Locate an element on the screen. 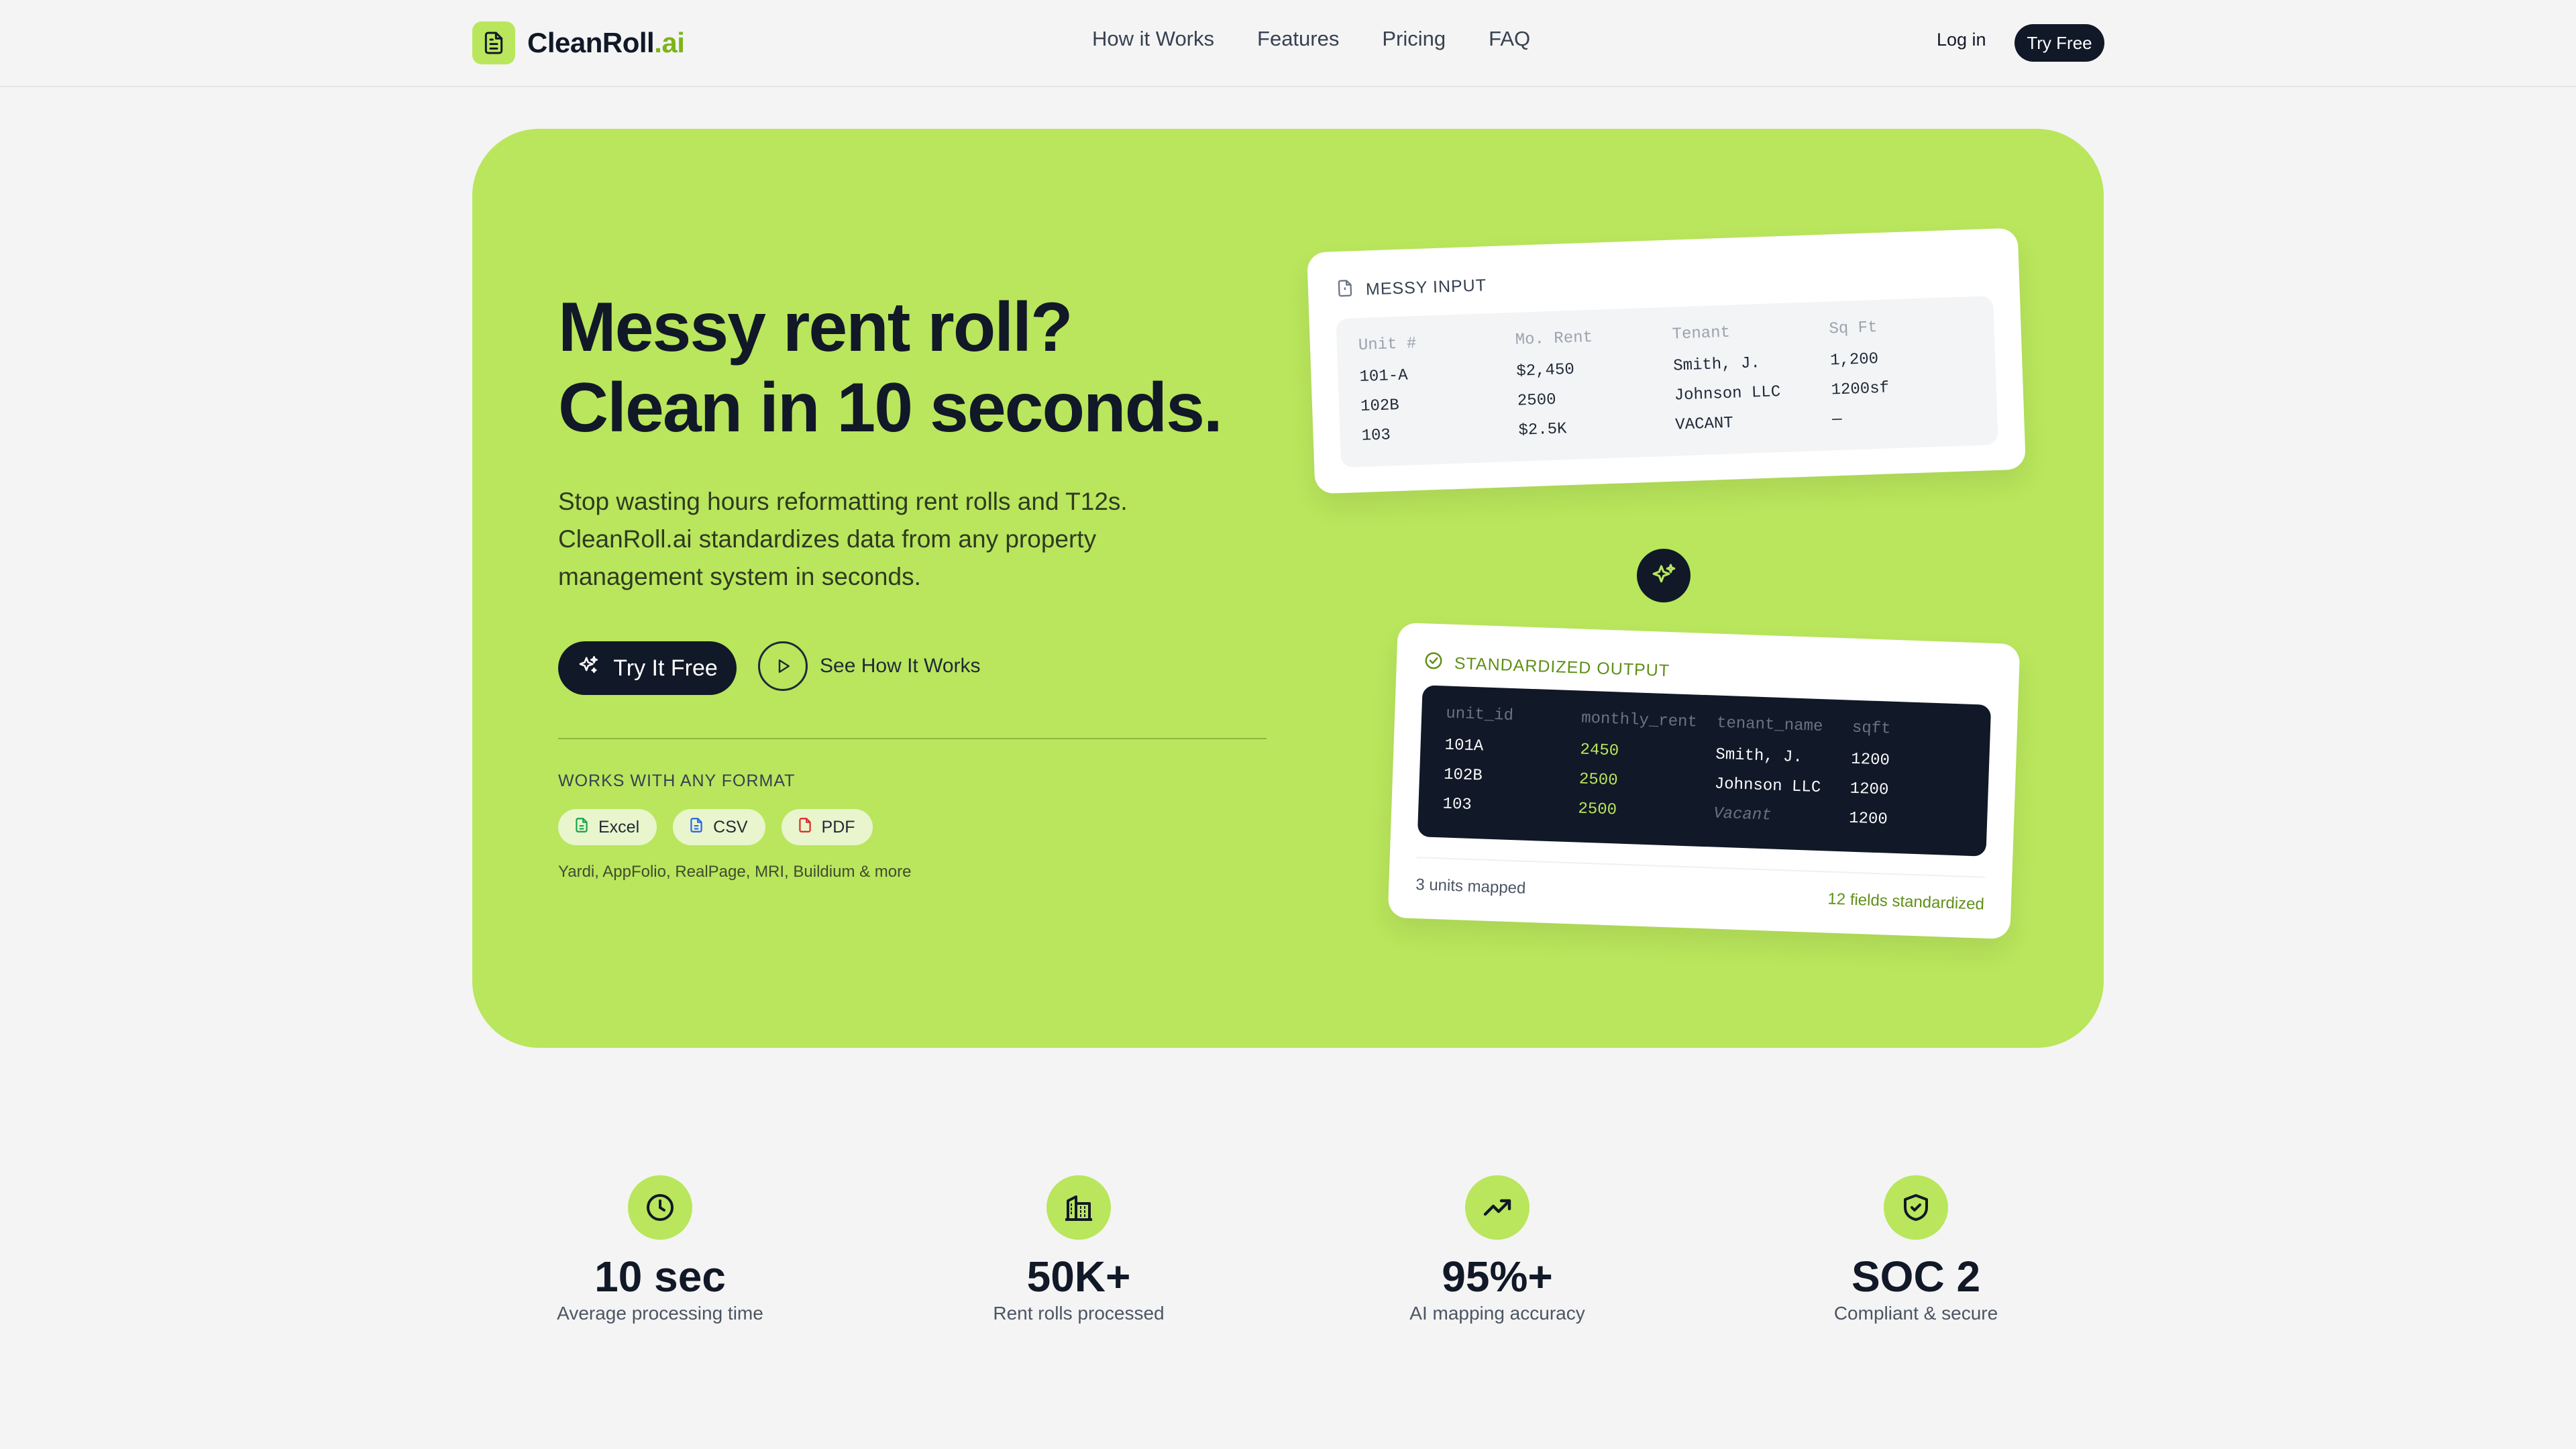 The image size is (2576, 1449). units-mapped-text: 3 units mapped is located at coordinates (1470, 886).